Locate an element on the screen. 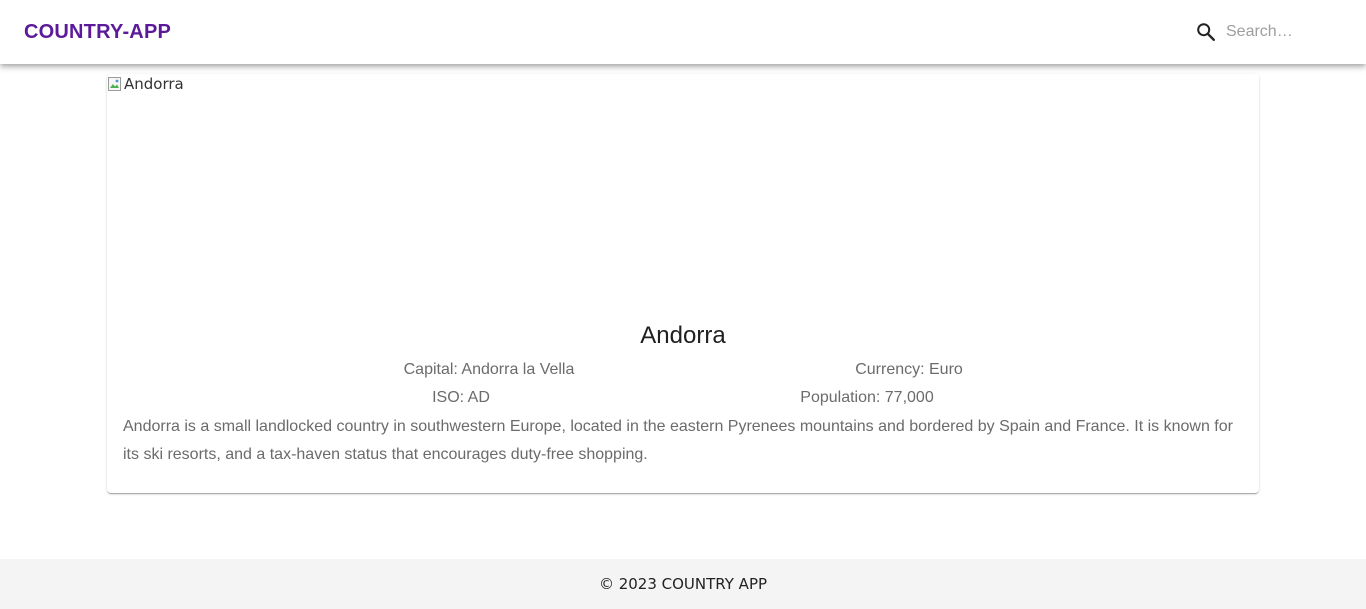 The width and height of the screenshot is (1366, 609). country-currency: Currency: Euro is located at coordinates (909, 369).